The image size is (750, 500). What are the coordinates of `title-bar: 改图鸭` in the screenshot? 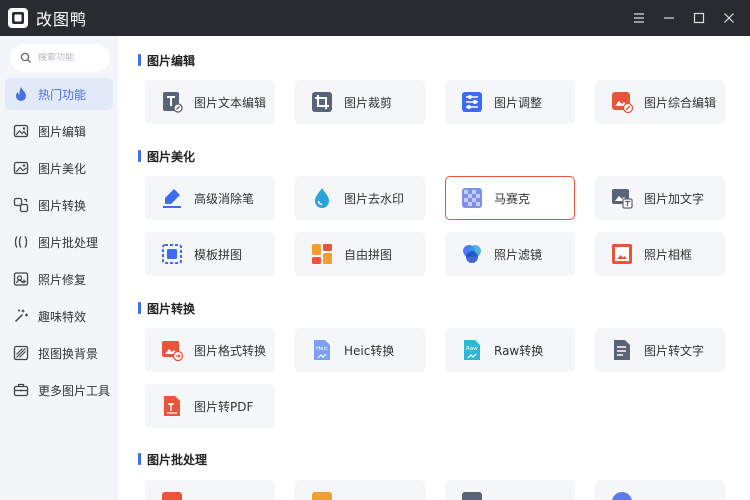 It's located at (375, 18).